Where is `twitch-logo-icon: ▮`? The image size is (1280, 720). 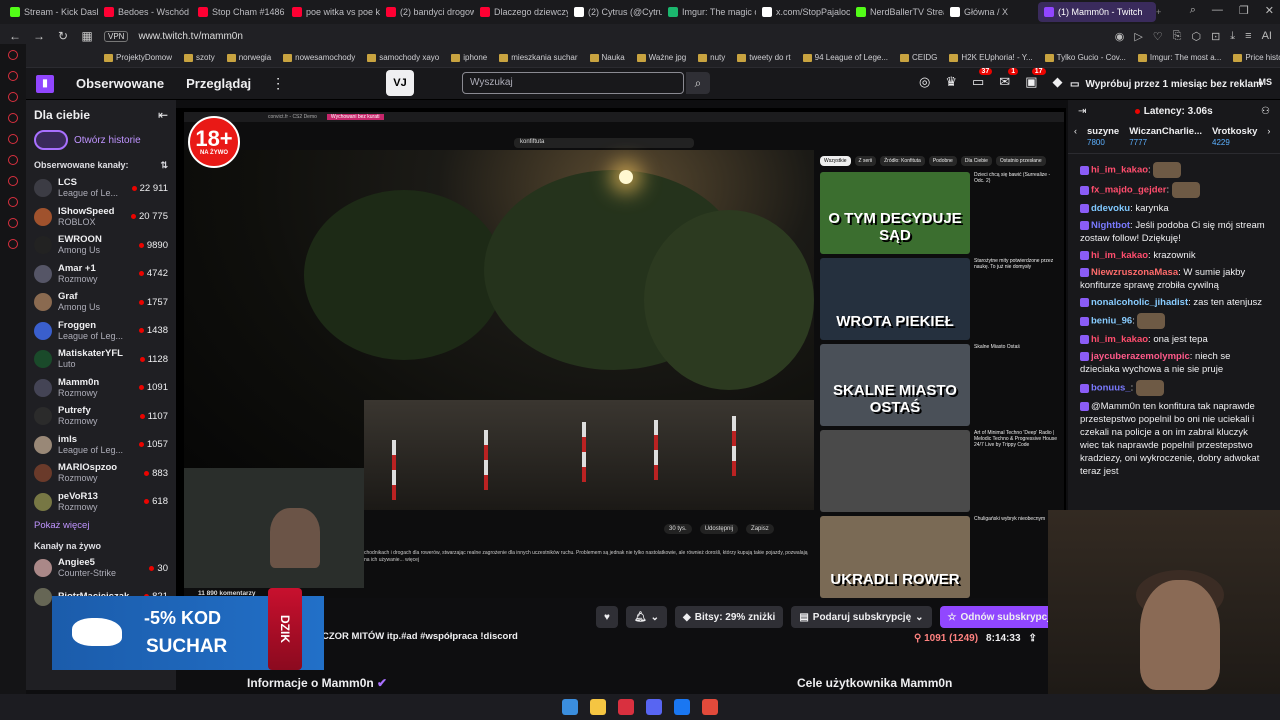 twitch-logo-icon: ▮ is located at coordinates (45, 83).